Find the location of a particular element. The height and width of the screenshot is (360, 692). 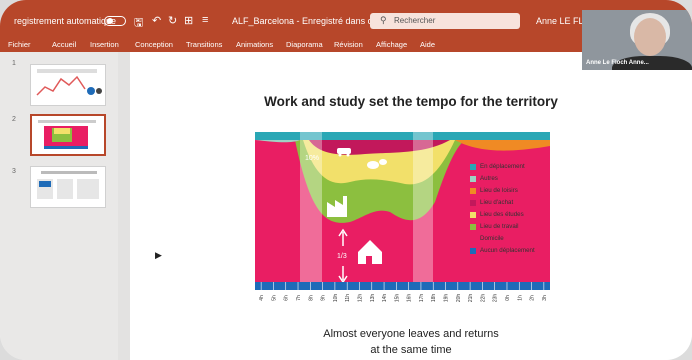

rush-hour-highlight-evening is located at coordinates (423, 207).